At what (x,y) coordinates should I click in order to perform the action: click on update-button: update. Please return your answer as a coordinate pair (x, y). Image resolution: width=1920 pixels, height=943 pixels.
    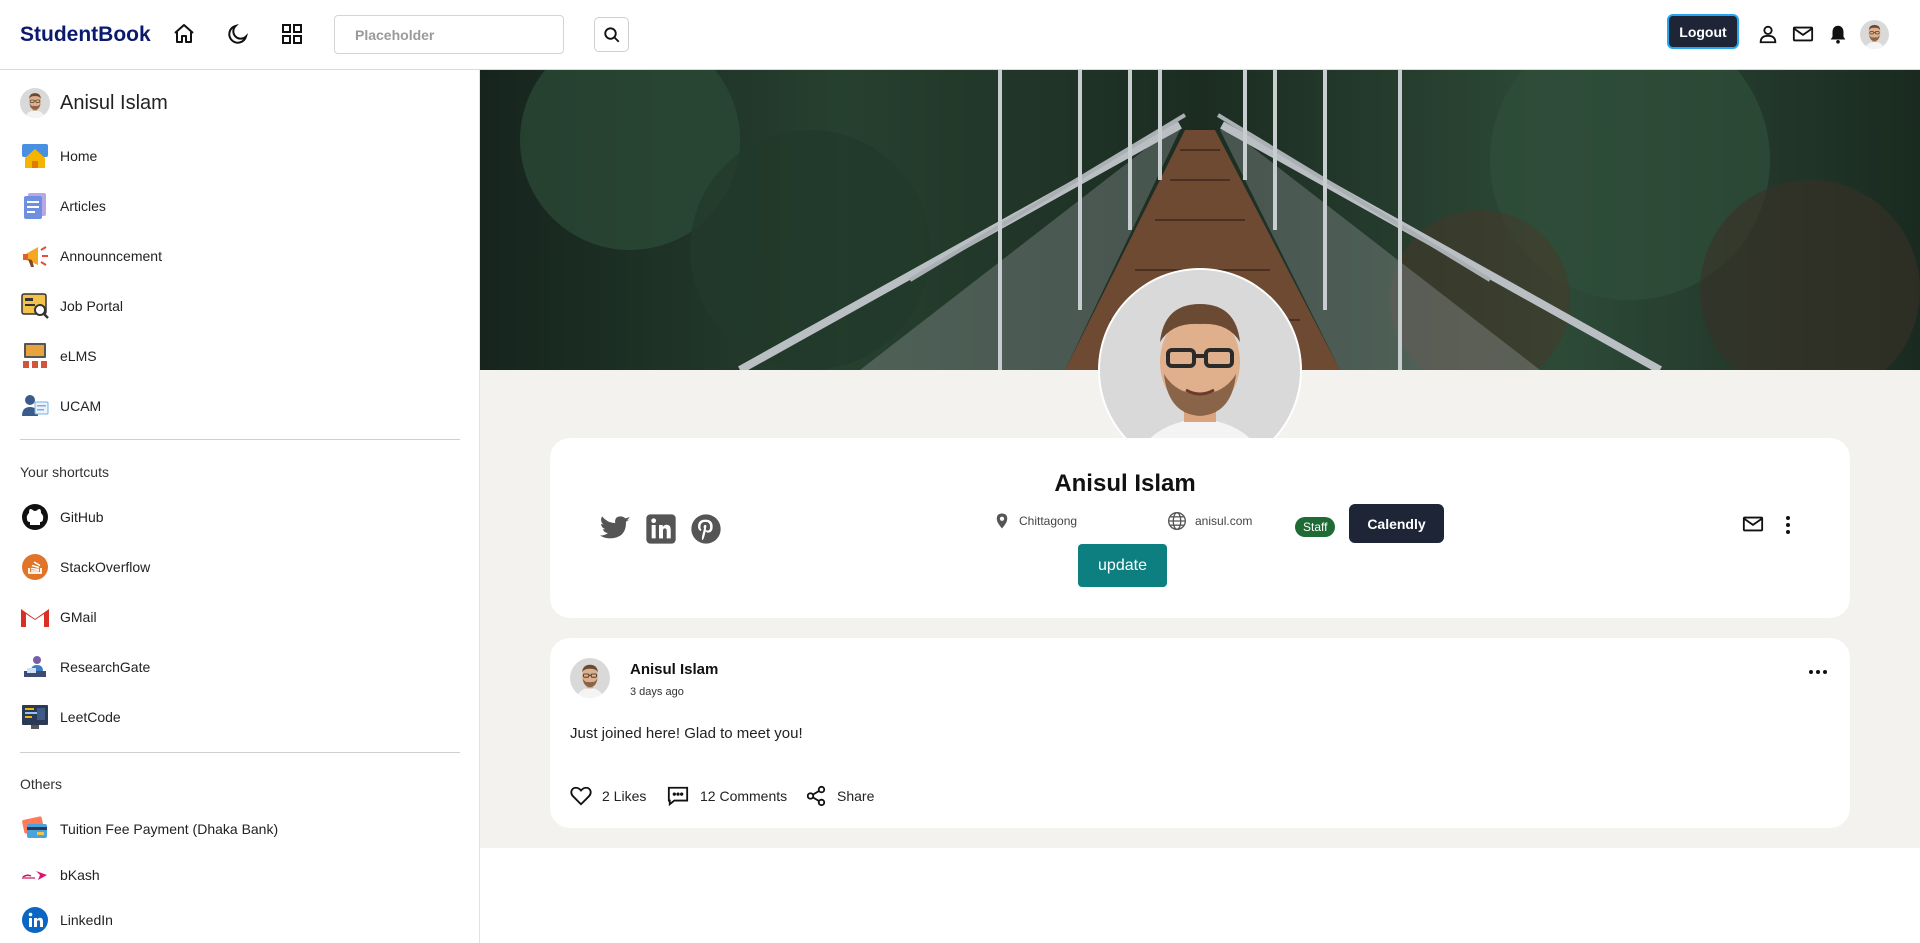
    Looking at the image, I should click on (1122, 565).